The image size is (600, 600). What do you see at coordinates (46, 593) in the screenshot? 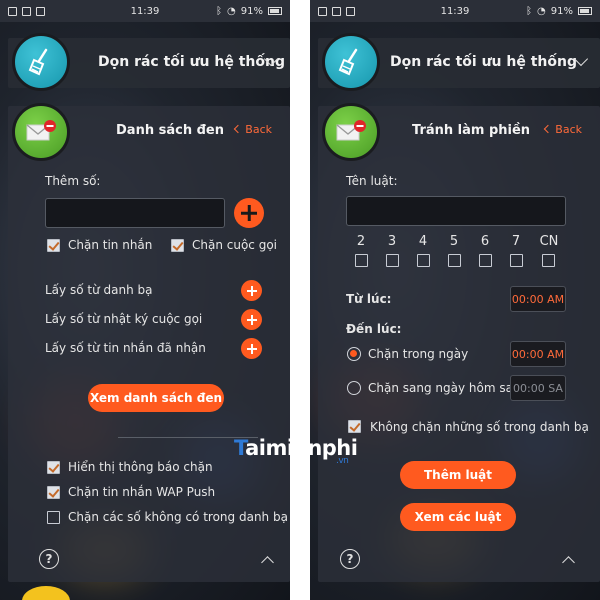
I see `next-card-circle` at bounding box center [46, 593].